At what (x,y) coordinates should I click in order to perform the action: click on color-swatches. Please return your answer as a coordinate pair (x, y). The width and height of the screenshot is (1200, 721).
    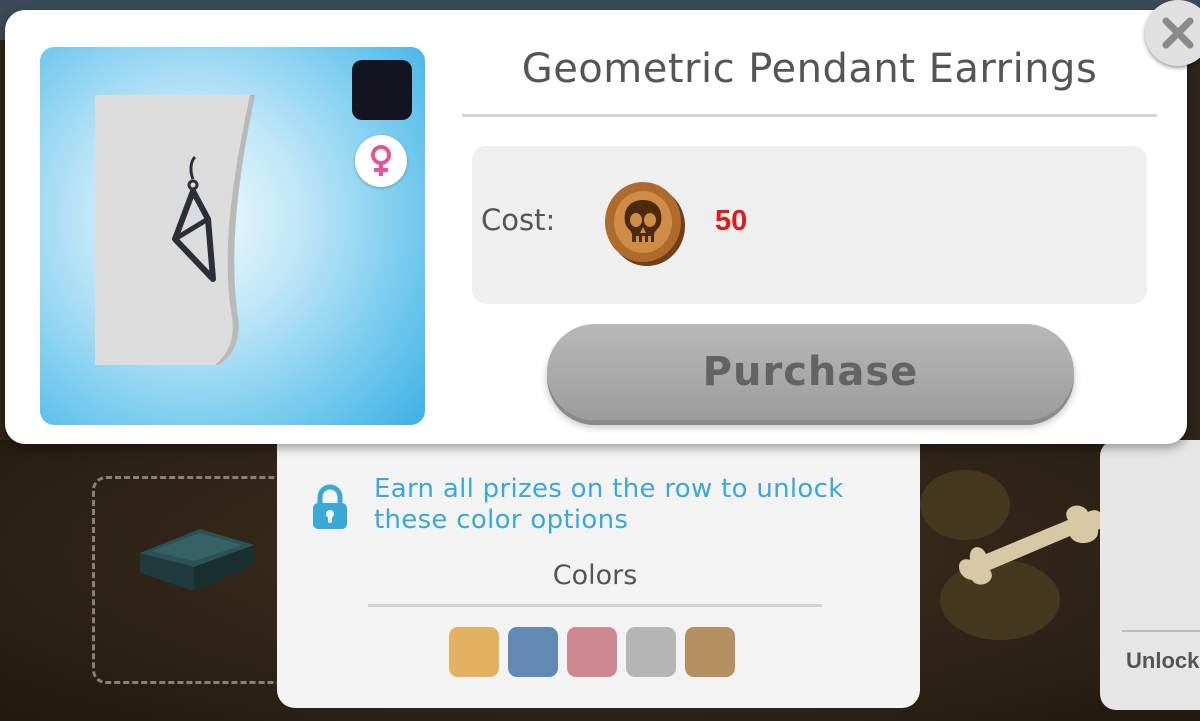
    Looking at the image, I should click on (592, 652).